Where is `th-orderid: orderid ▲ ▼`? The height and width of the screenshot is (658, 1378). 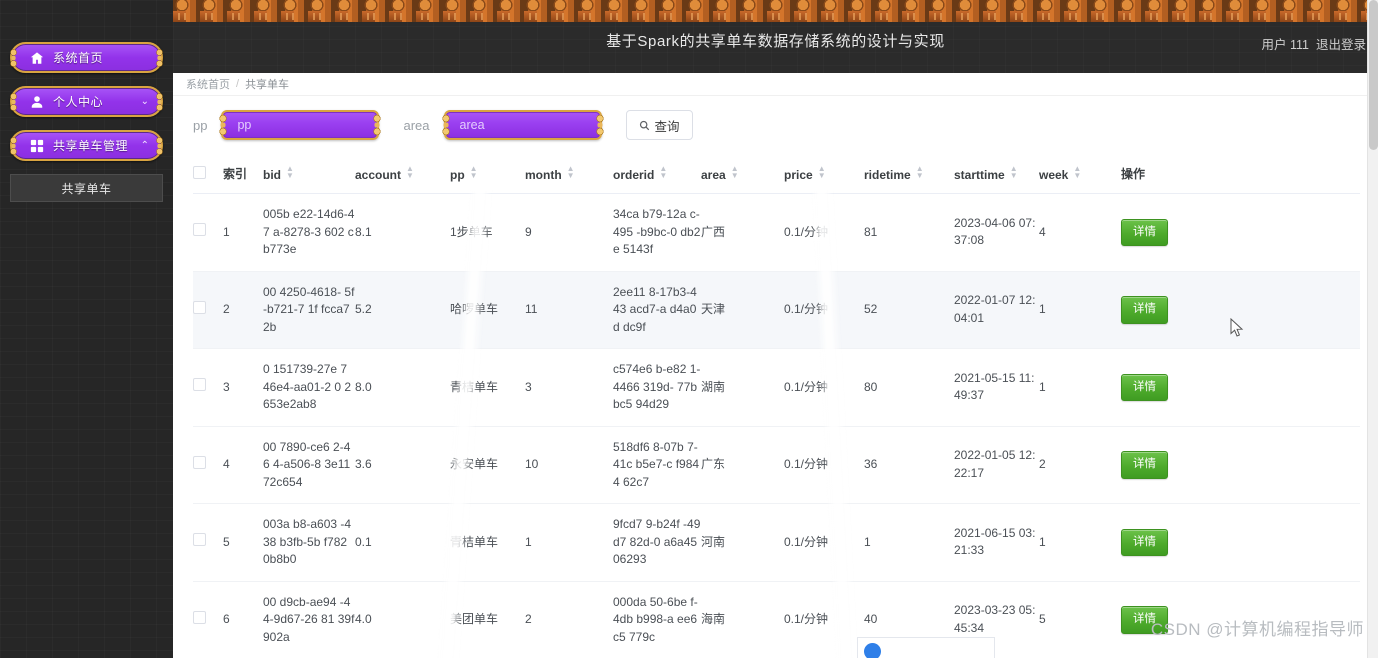
th-orderid: orderid ▲ ▼ is located at coordinates (657, 174).